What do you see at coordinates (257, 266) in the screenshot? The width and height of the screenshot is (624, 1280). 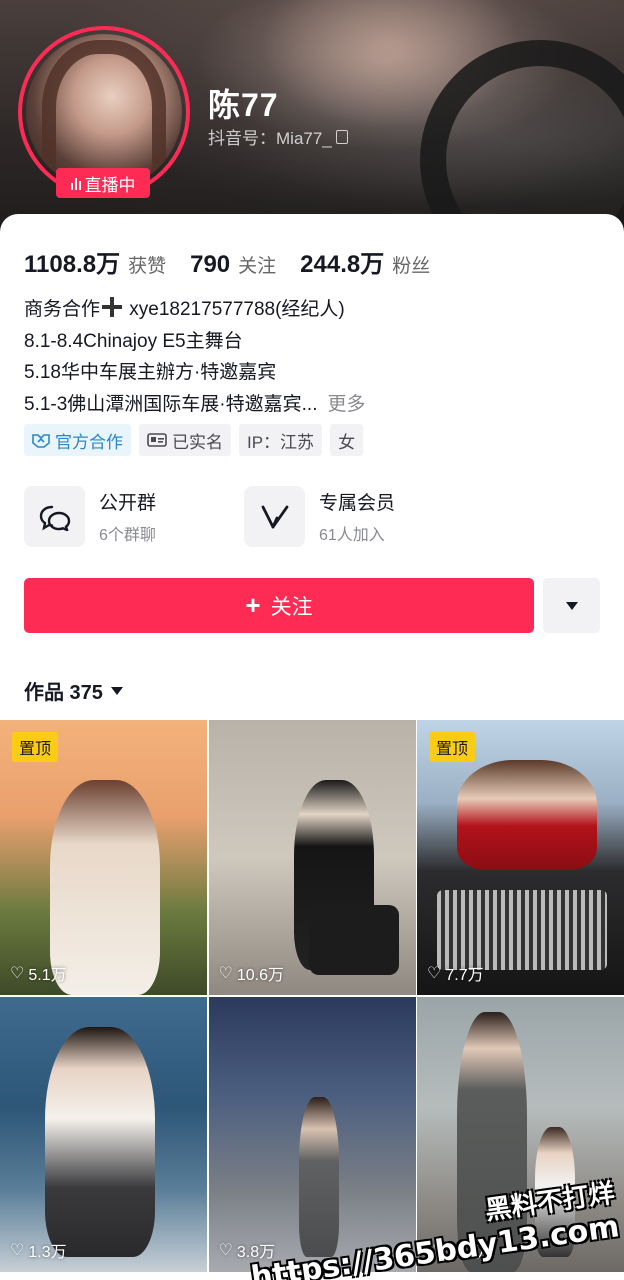 I see `stat-label: 关注` at bounding box center [257, 266].